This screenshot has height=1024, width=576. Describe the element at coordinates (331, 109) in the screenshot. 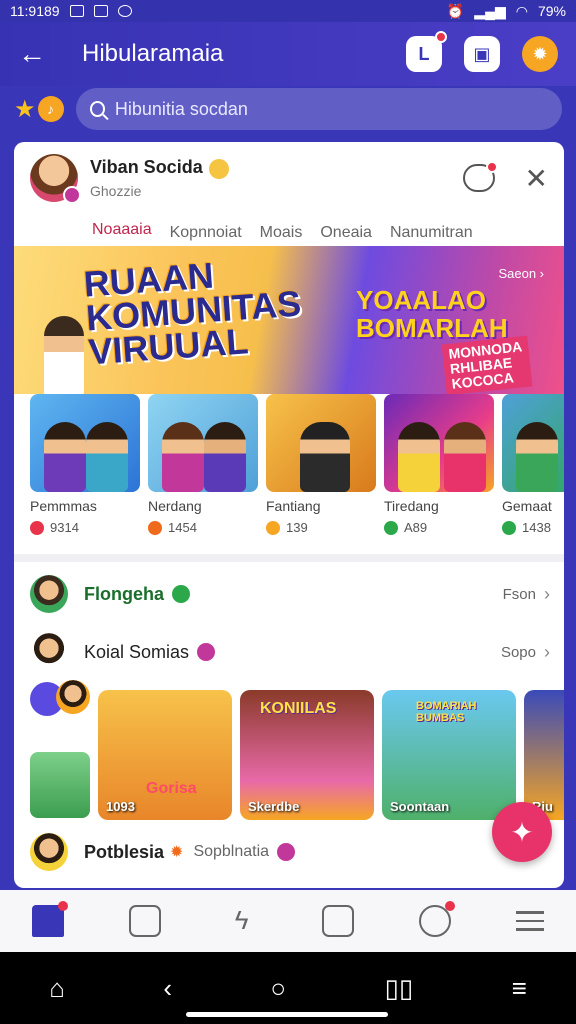

I see `search-input` at that location.